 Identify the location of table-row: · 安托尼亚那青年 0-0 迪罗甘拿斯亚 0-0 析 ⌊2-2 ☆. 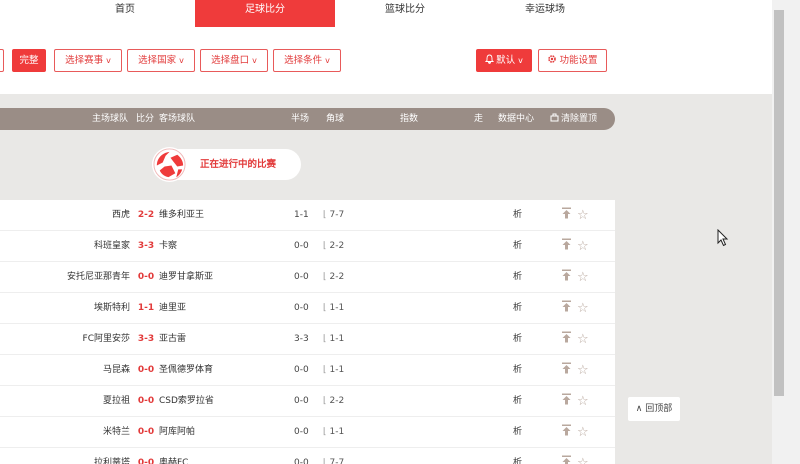
(307, 277).